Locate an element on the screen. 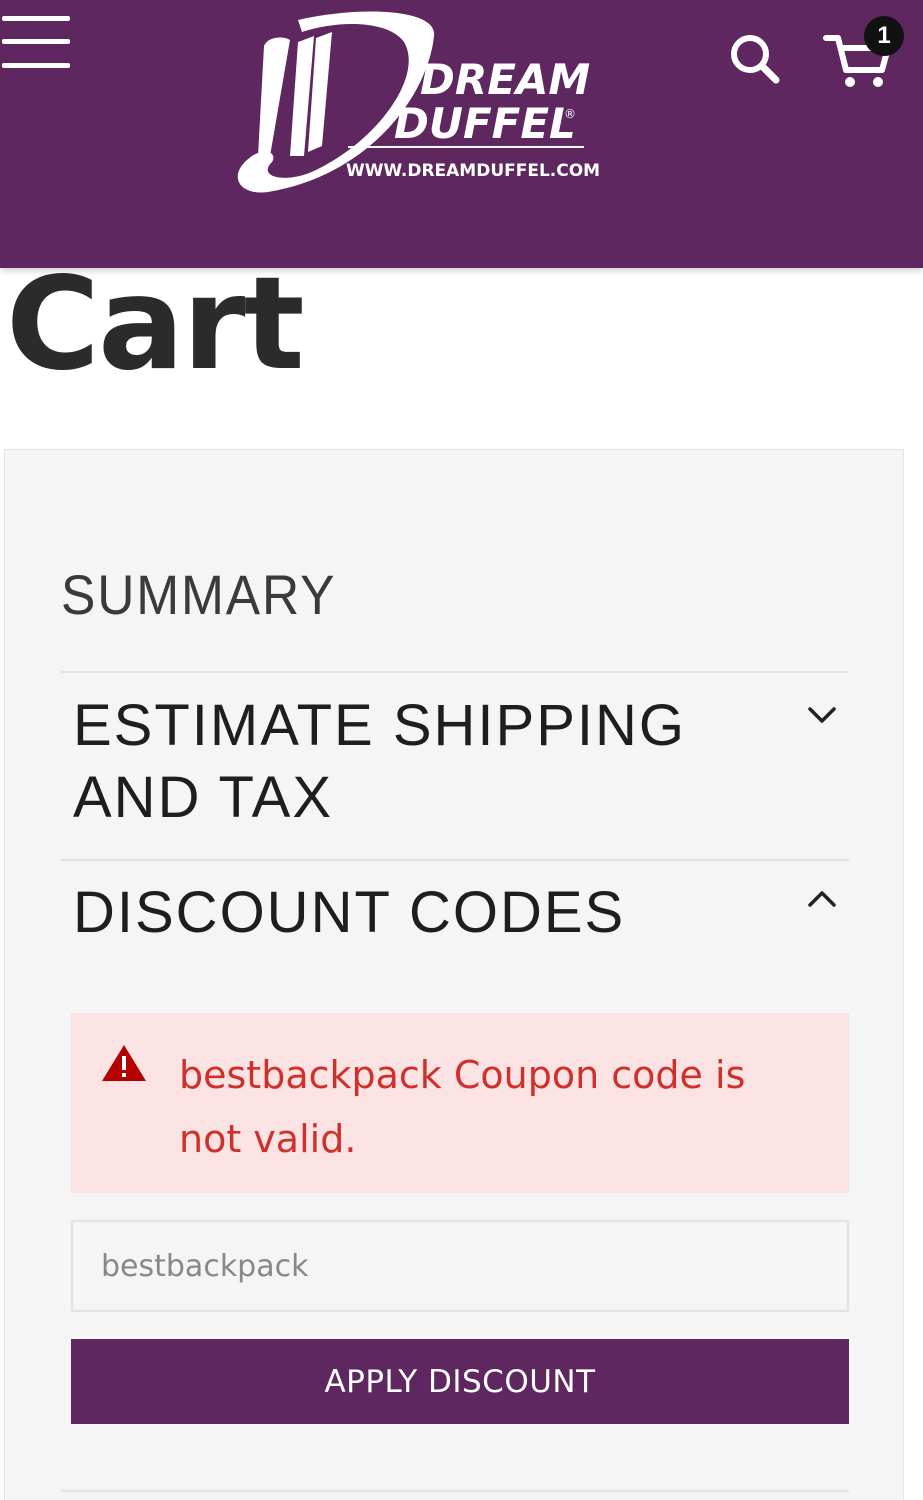  estimate-shipping-toggle: ESTIMATE SHIPPING AND TAX is located at coordinates (423, 762).